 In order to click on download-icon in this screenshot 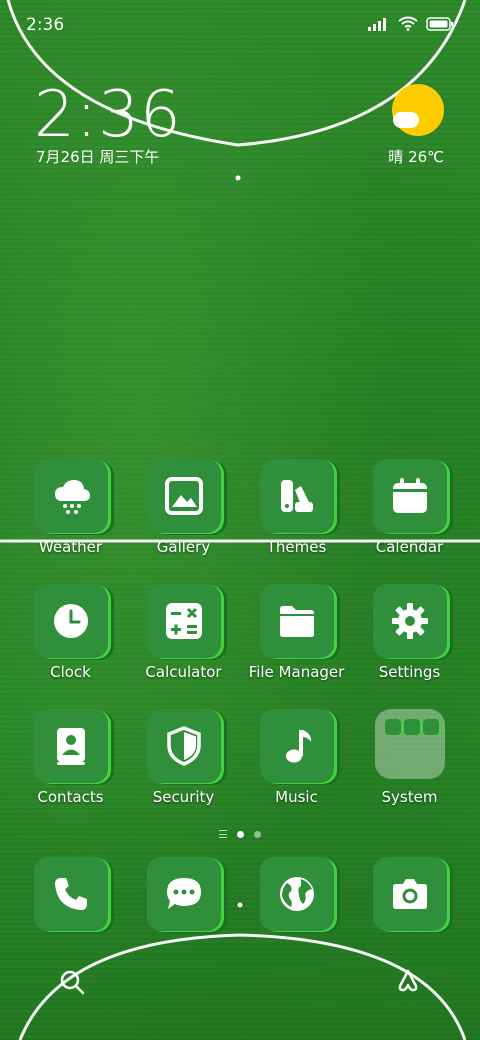, I will do `click(392, 727)`.